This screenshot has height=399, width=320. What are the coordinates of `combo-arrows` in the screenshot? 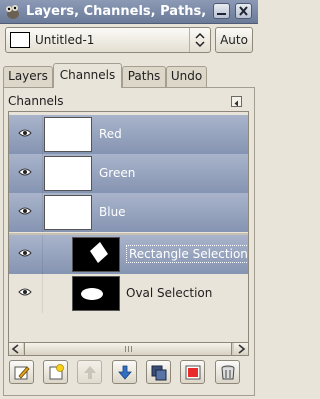 It's located at (199, 40).